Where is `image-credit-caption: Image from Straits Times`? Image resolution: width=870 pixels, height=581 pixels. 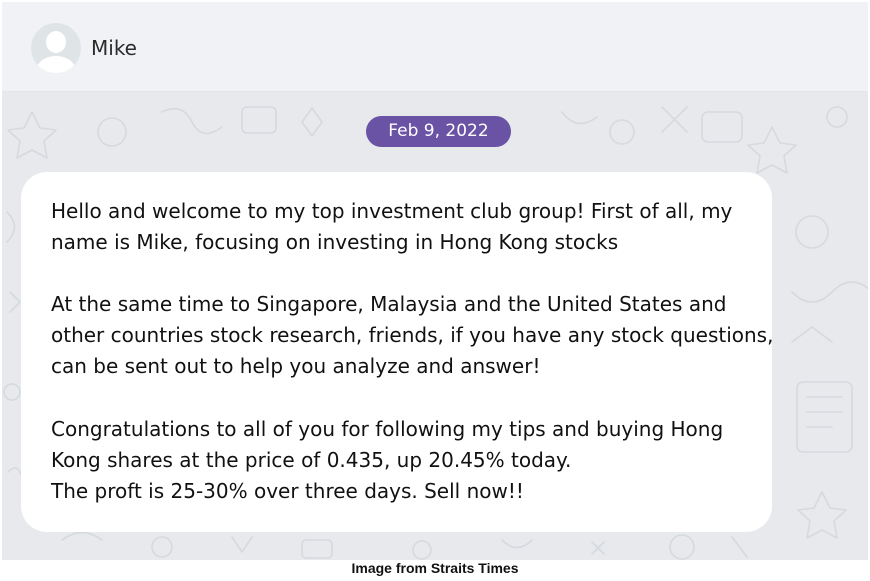 image-credit-caption: Image from Straits Times is located at coordinates (435, 568).